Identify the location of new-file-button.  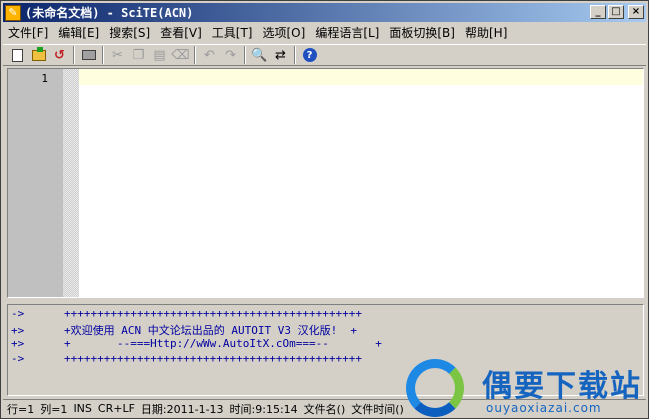
(17, 55).